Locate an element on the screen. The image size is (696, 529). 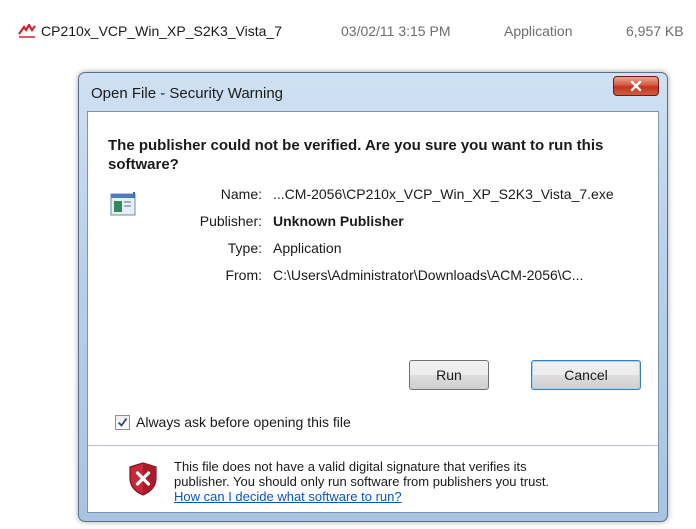
file-date-modified: 03/02/11 3:15 PM is located at coordinates (396, 31).